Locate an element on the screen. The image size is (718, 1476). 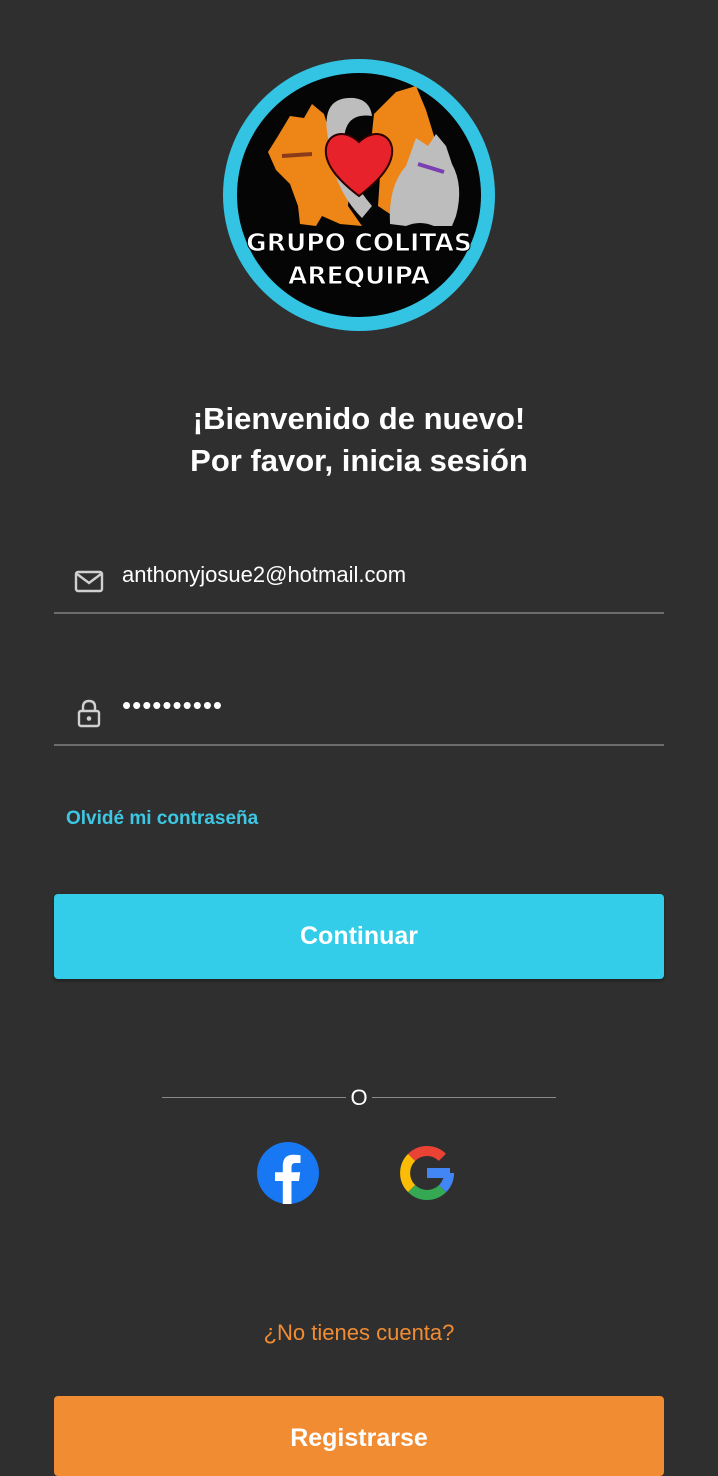
lock-icon is located at coordinates (89, 713).